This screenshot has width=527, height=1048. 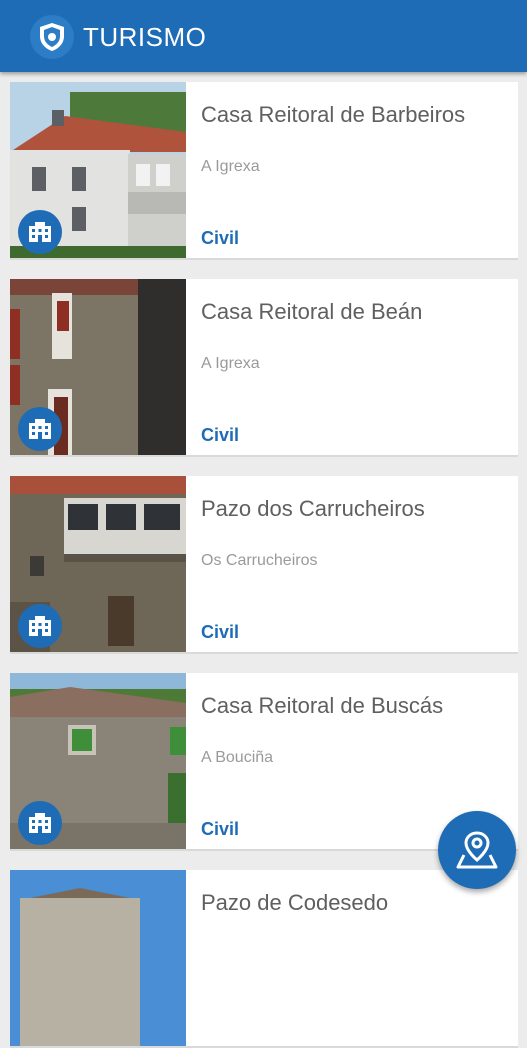 What do you see at coordinates (145, 37) in the screenshot?
I see `app-title: TURISMO` at bounding box center [145, 37].